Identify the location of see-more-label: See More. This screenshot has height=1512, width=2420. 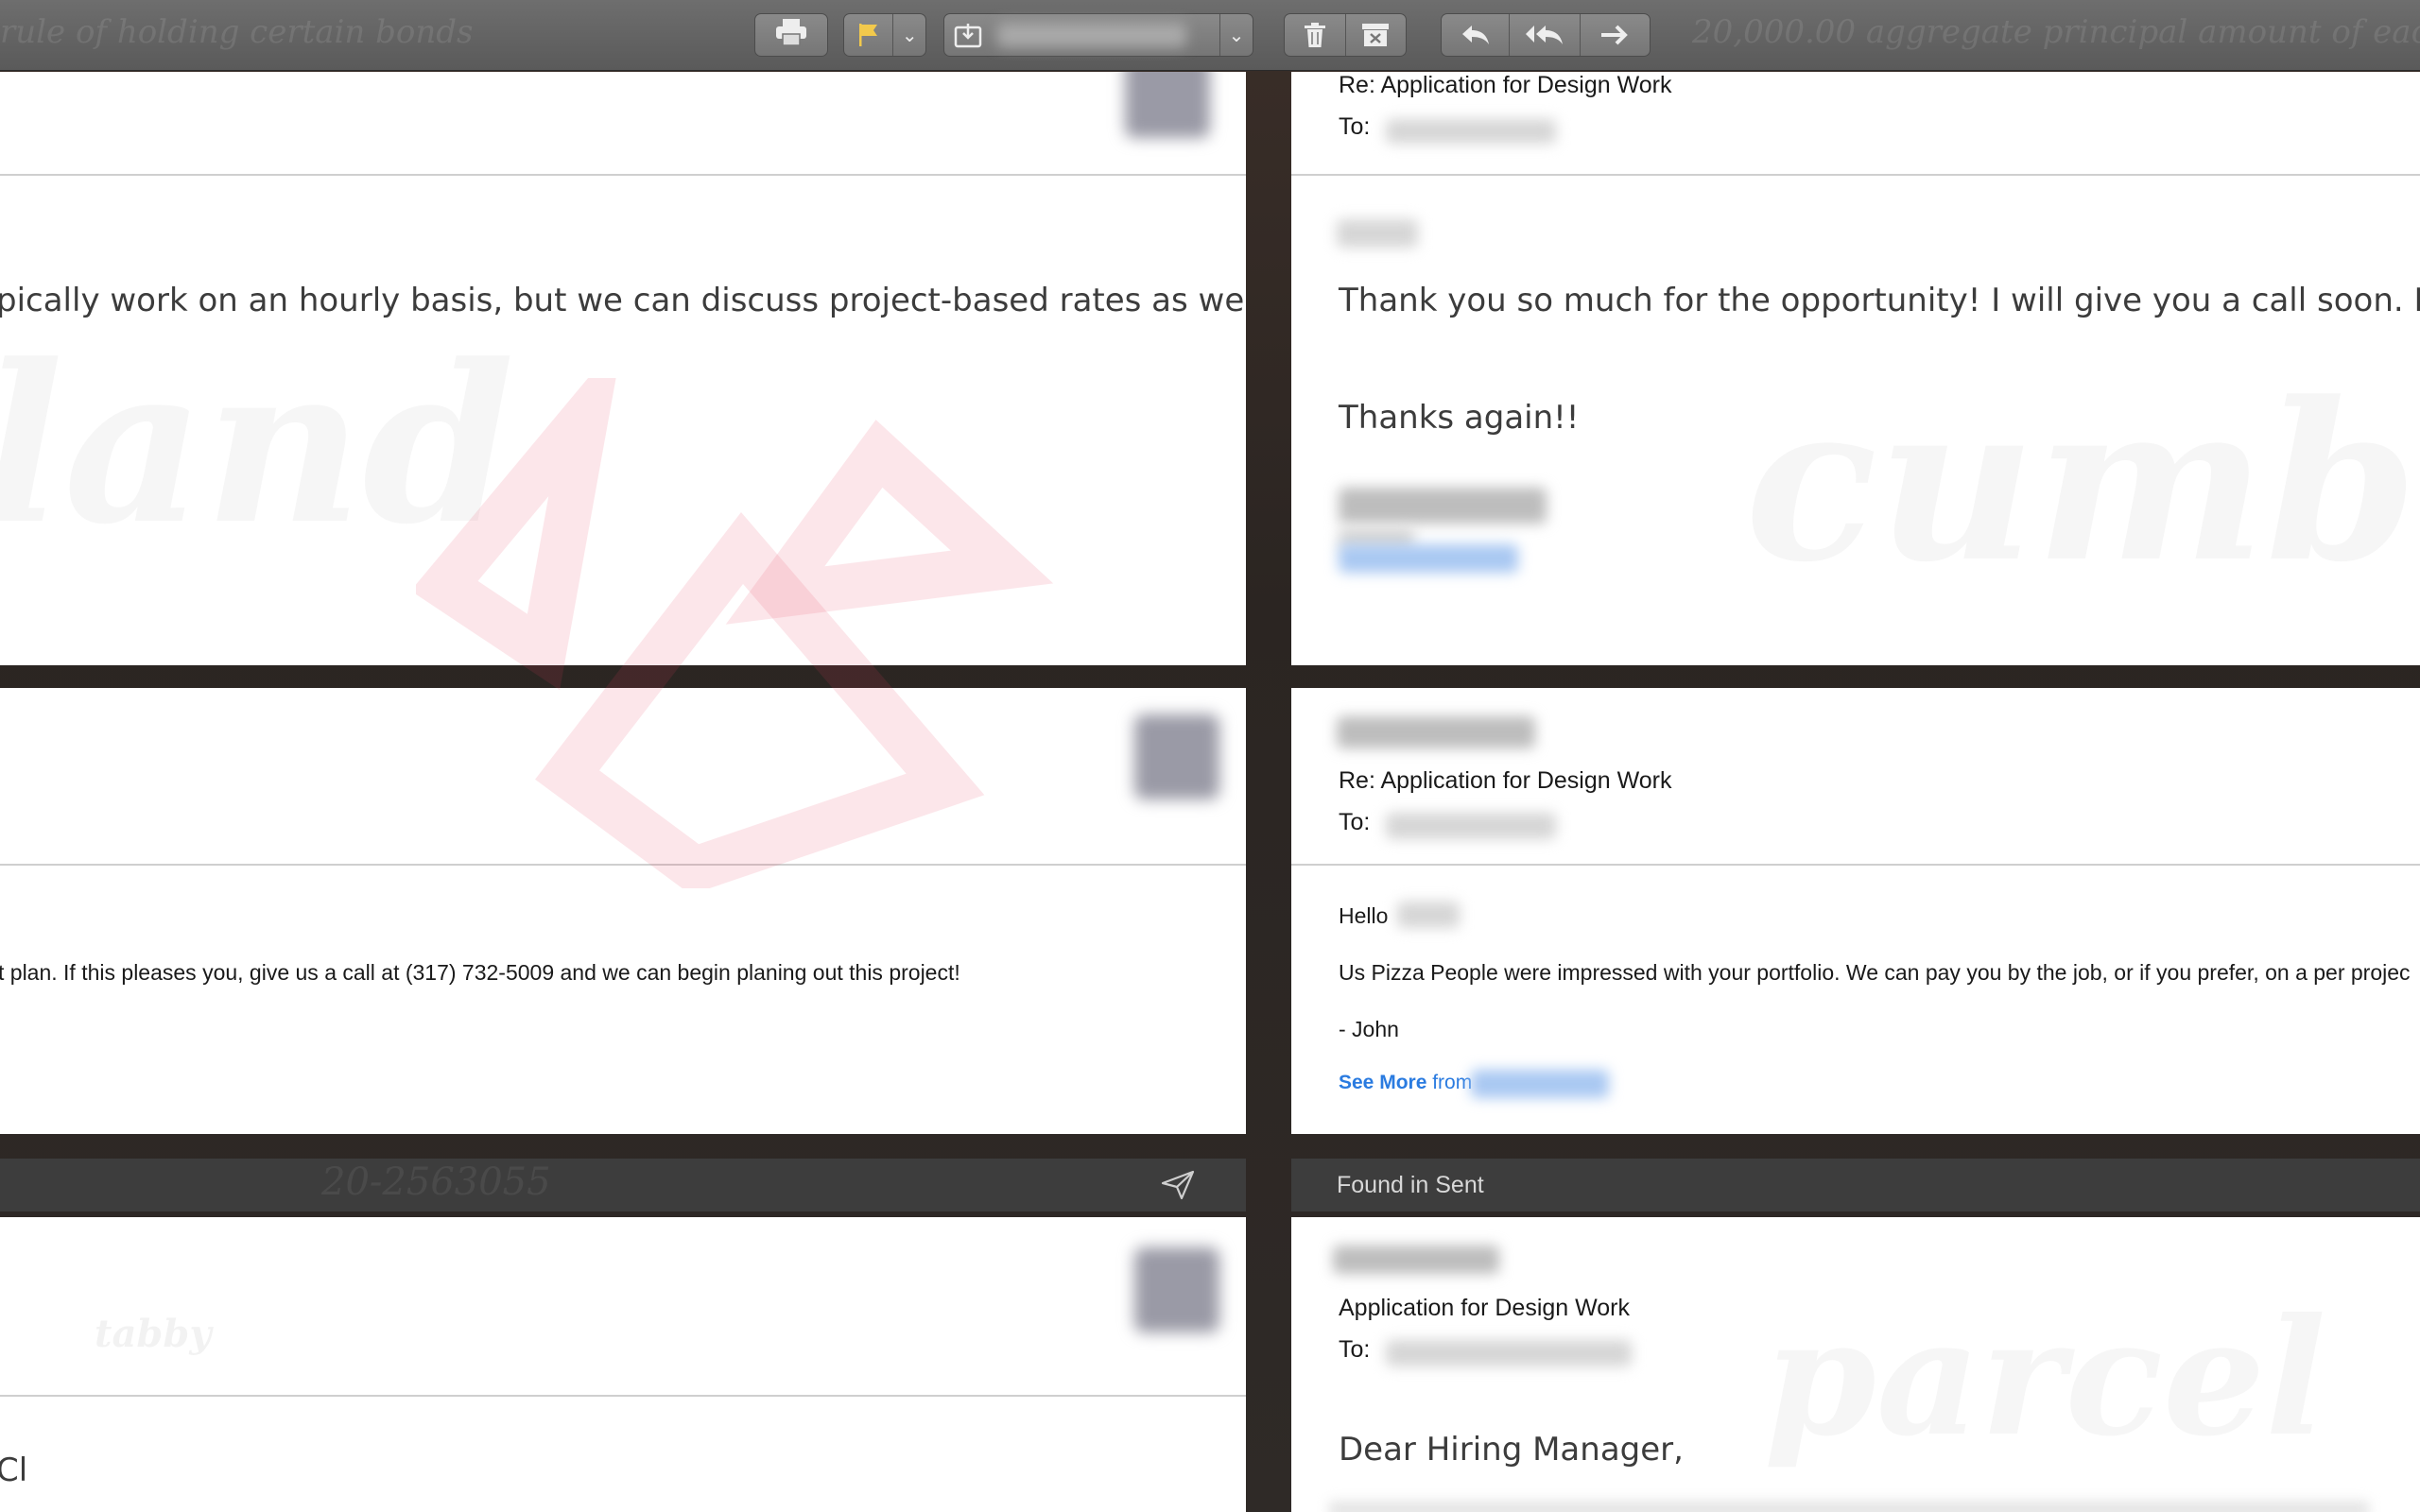
(1382, 1082).